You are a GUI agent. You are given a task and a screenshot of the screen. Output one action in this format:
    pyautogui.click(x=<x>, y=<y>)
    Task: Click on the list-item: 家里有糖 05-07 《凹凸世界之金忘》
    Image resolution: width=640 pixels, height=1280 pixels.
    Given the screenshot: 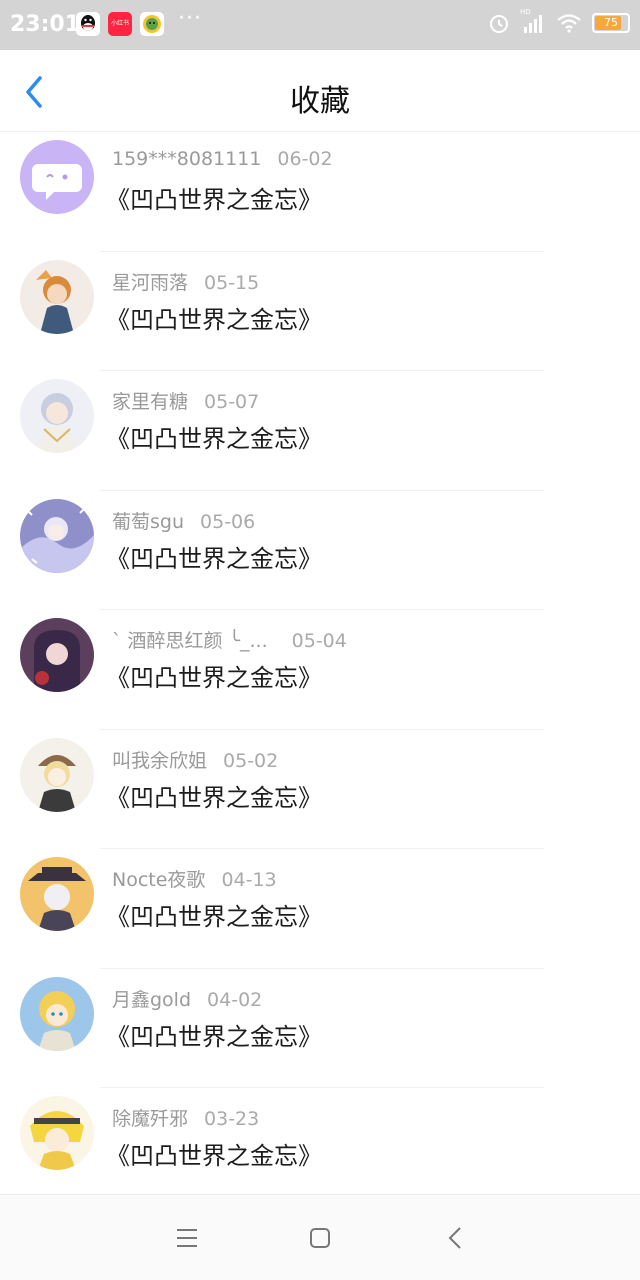 What is the action you would take?
    pyautogui.click(x=320, y=431)
    